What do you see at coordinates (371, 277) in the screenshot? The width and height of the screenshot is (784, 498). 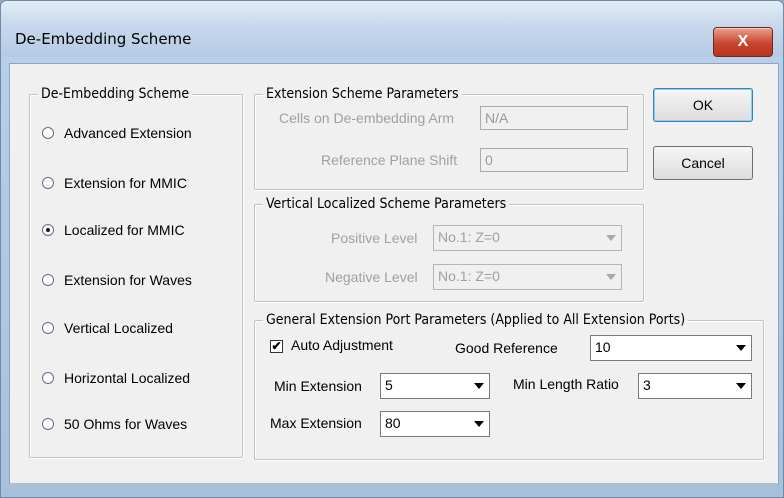 I see `negative-level-label: Negative Level` at bounding box center [371, 277].